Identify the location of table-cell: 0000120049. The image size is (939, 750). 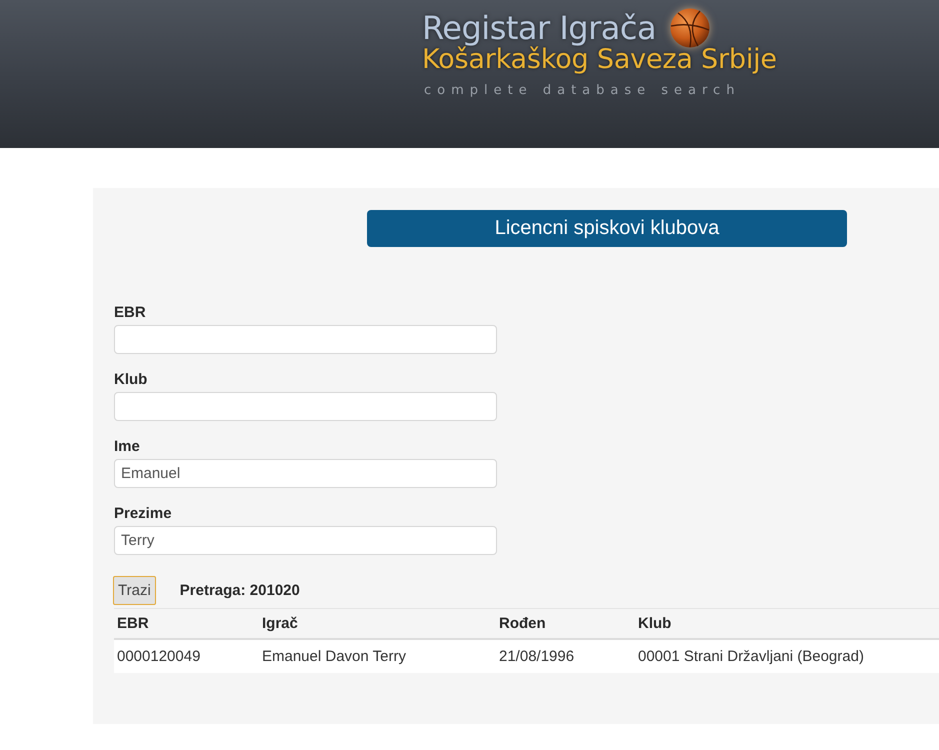
(186, 656).